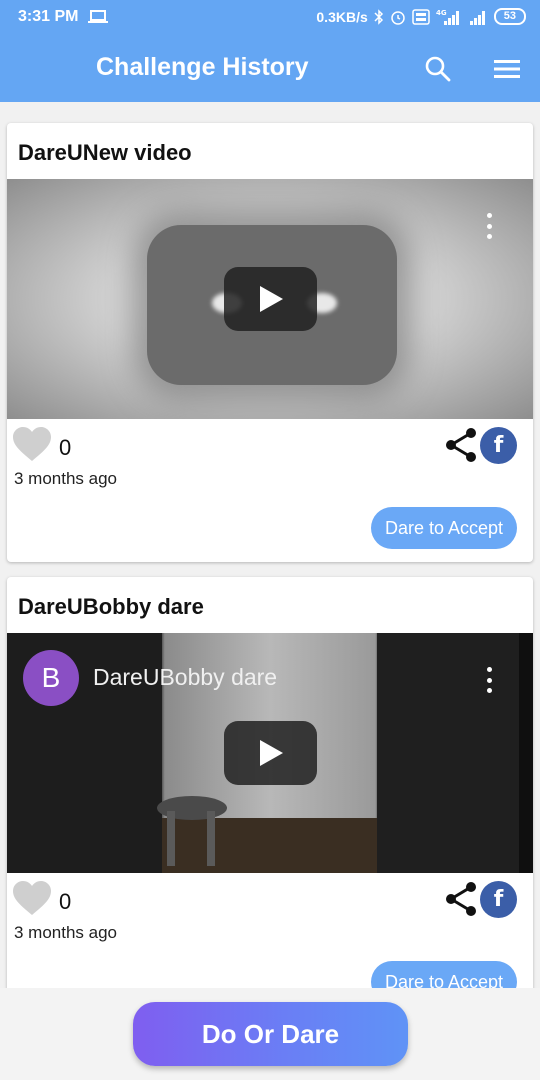 This screenshot has height=1080, width=540. Describe the element at coordinates (105, 152) in the screenshot. I see `card-title: DareUNew video` at that location.